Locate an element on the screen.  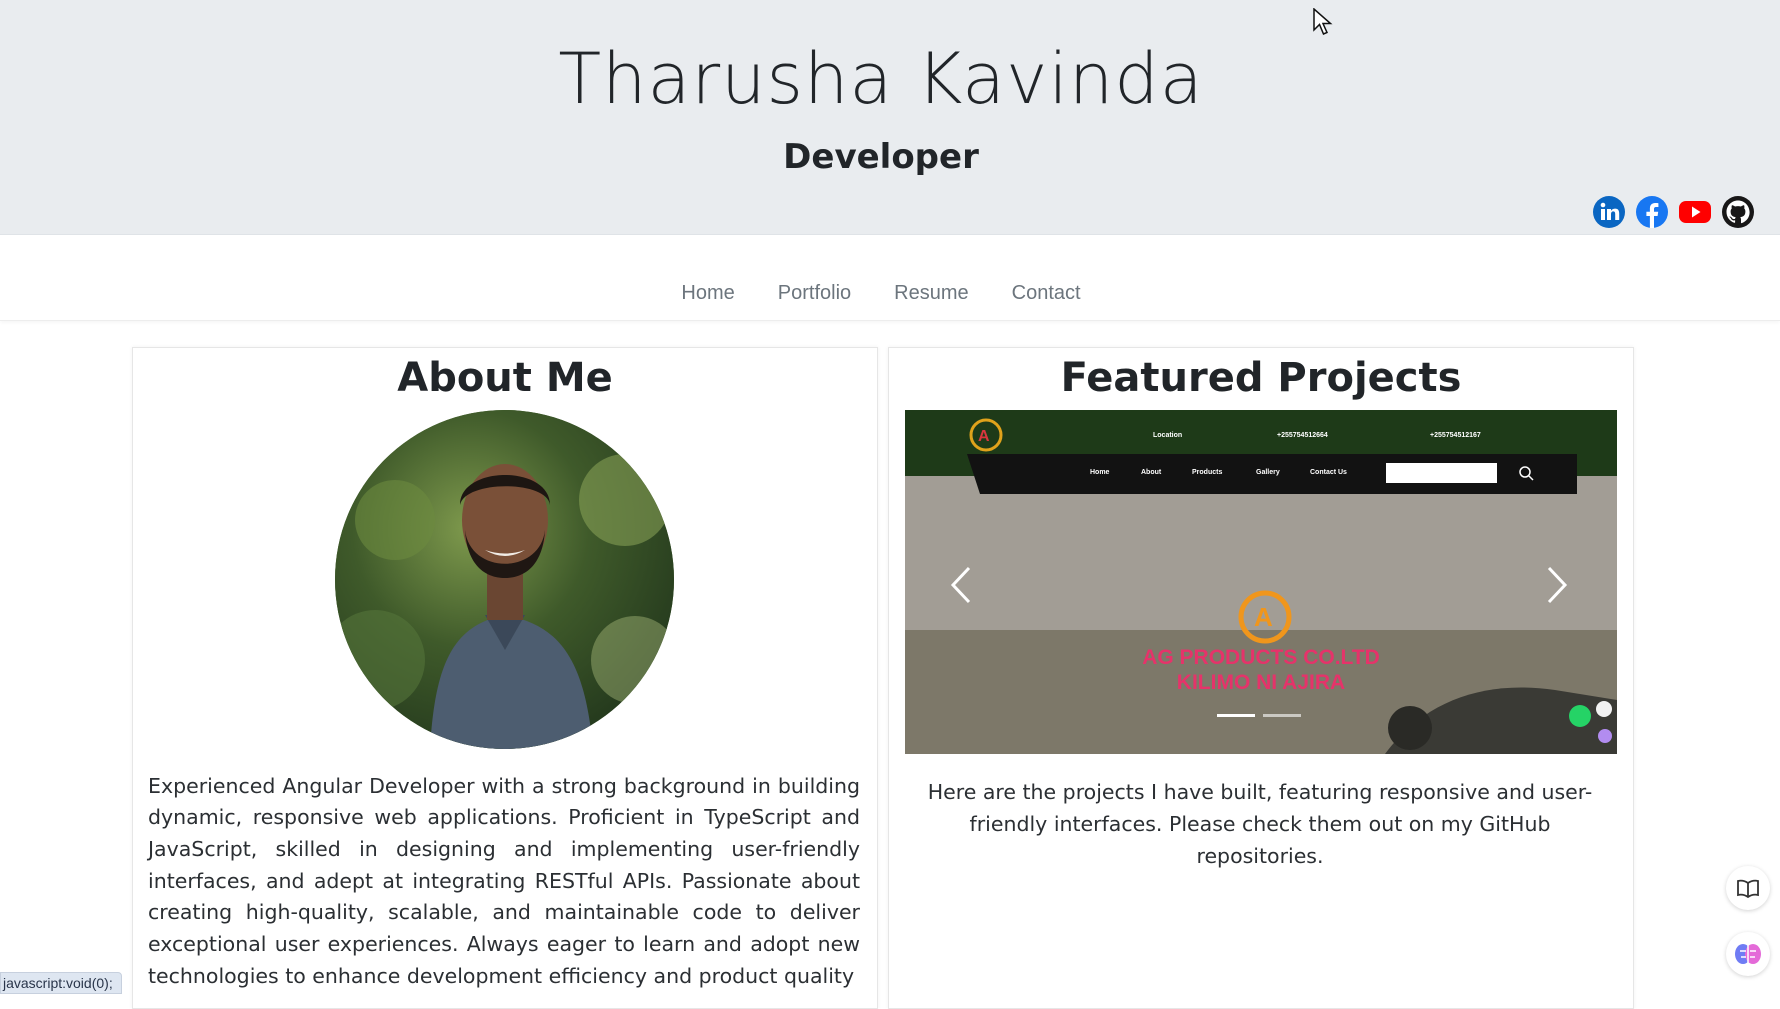
ai-assistant-button is located at coordinates (1748, 954).